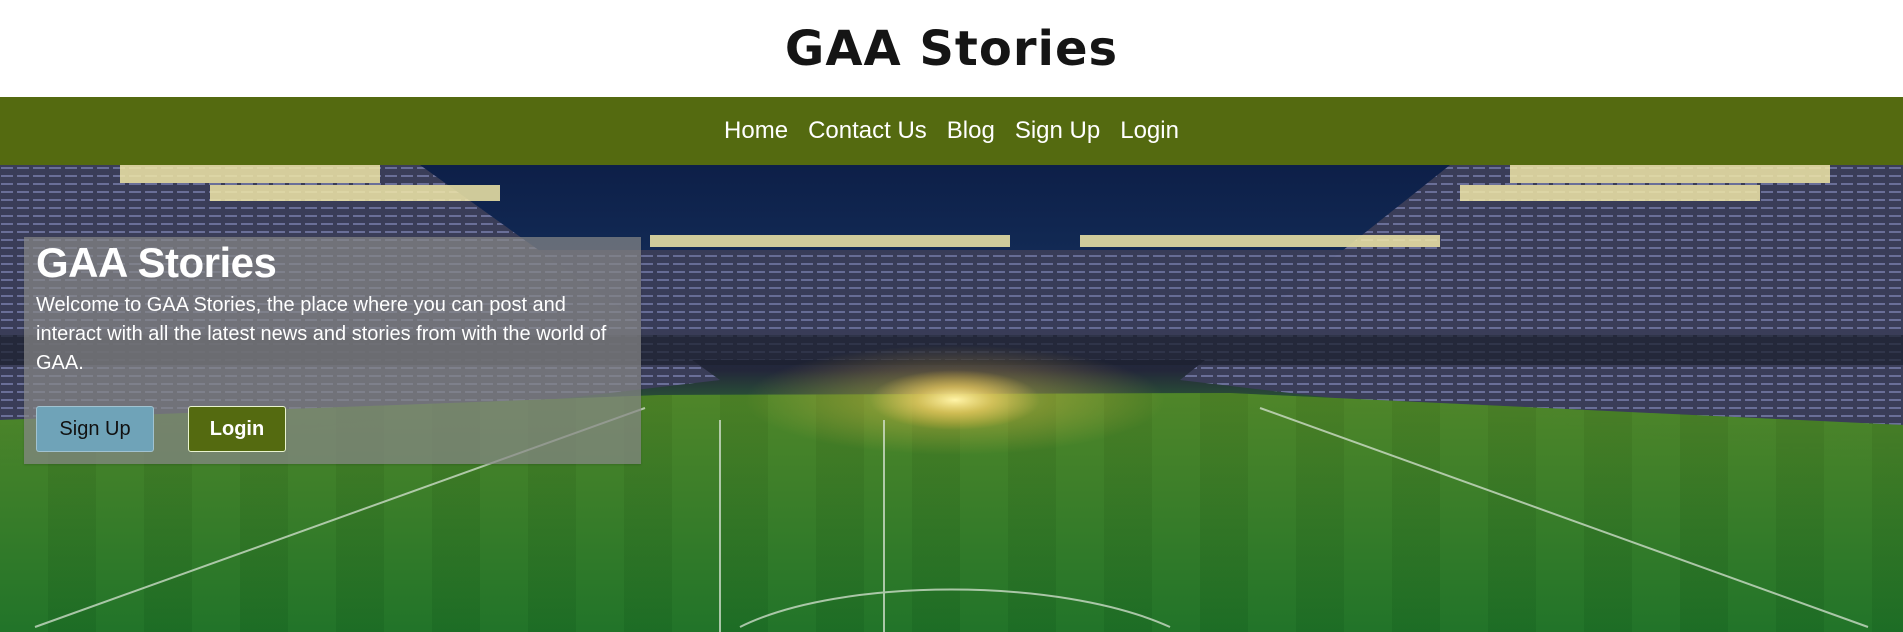 The width and height of the screenshot is (1903, 632). I want to click on site-title: GAA Stories, so click(951, 48).